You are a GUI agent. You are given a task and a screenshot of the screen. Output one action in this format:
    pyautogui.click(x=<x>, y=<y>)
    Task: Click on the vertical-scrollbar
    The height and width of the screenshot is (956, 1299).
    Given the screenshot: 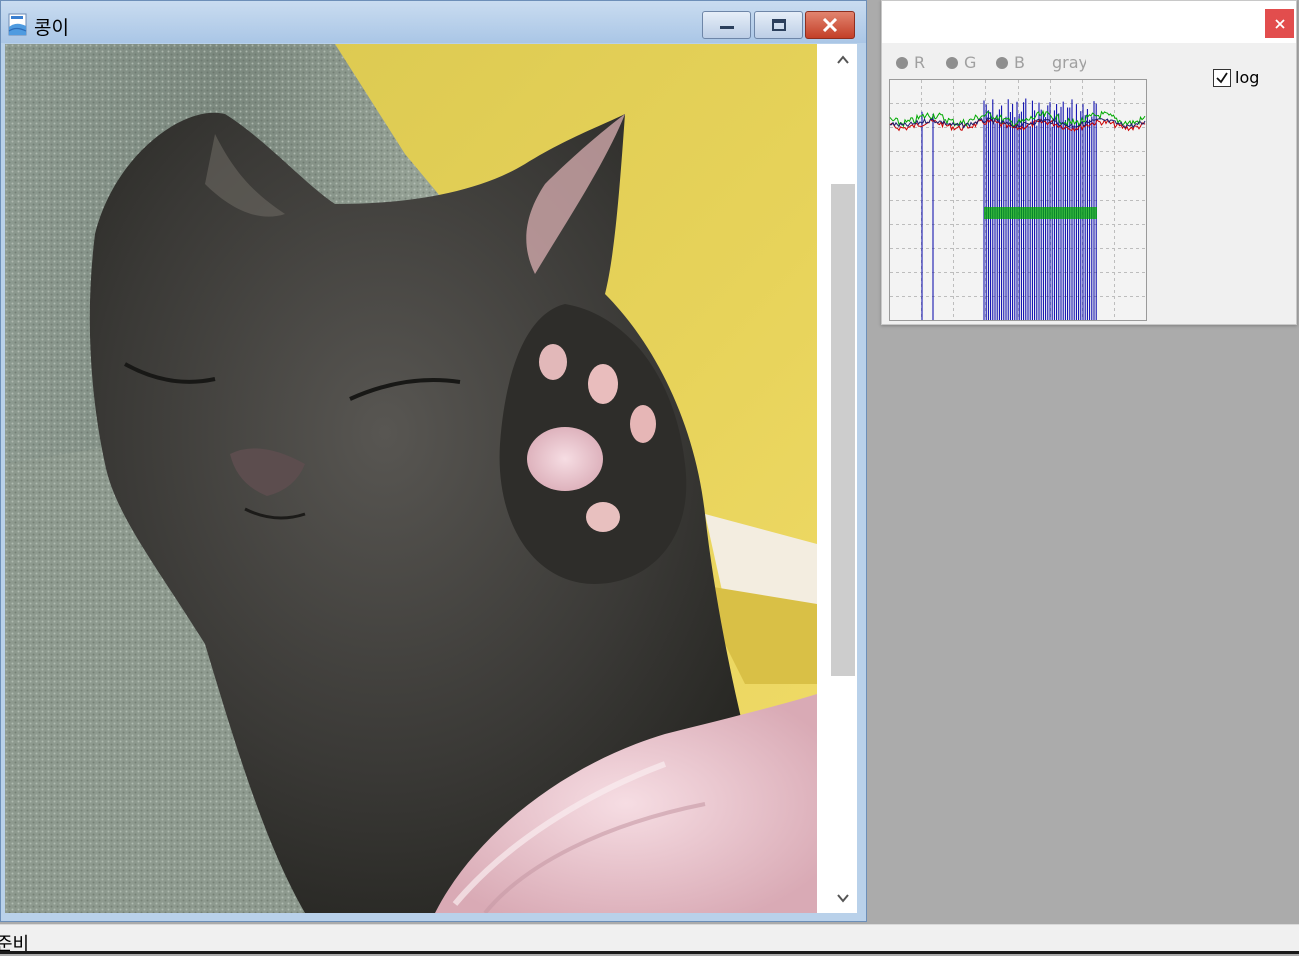 What is the action you would take?
    pyautogui.click(x=843, y=478)
    